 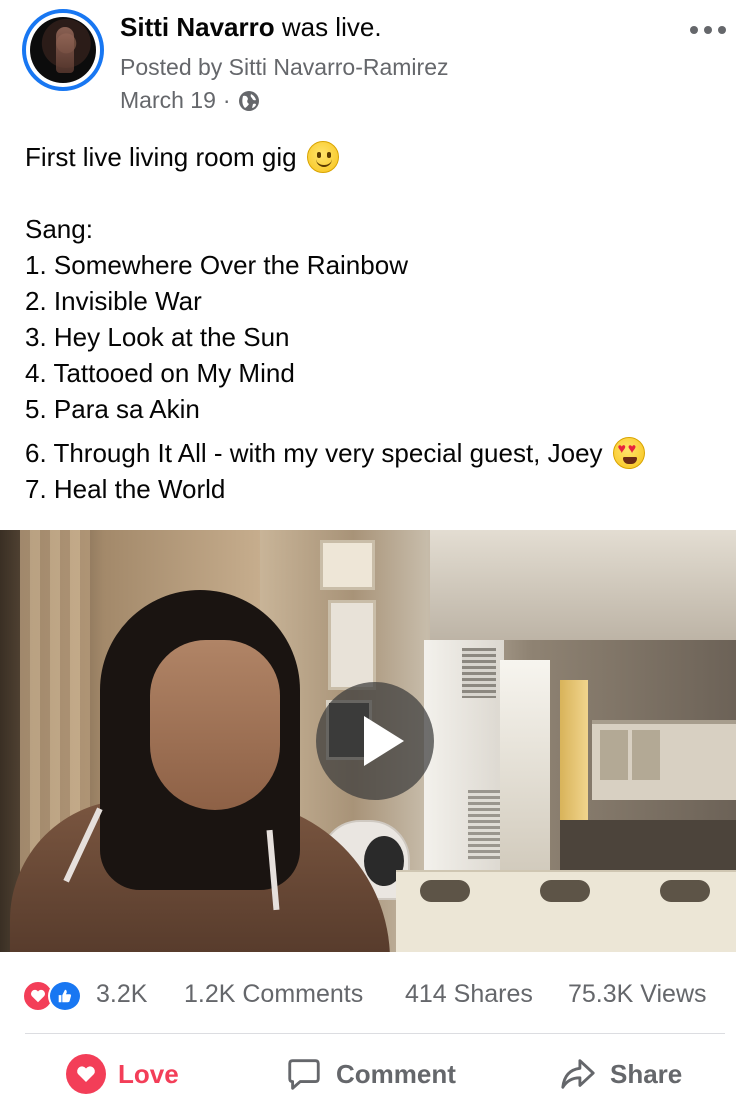 I want to click on post-title: Sitti Navarro was live., so click(x=251, y=27).